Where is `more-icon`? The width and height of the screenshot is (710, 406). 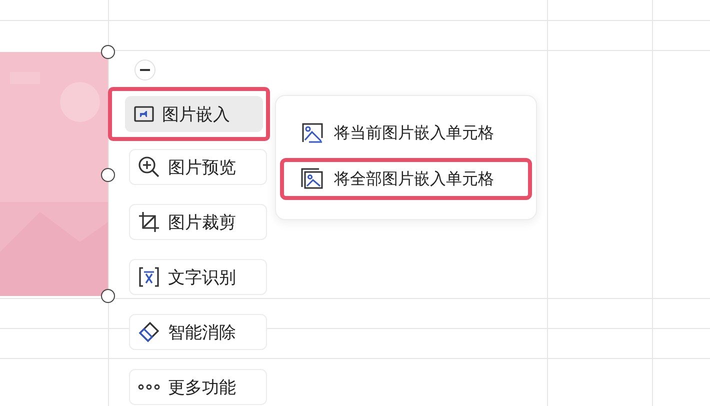
more-icon is located at coordinates (149, 387).